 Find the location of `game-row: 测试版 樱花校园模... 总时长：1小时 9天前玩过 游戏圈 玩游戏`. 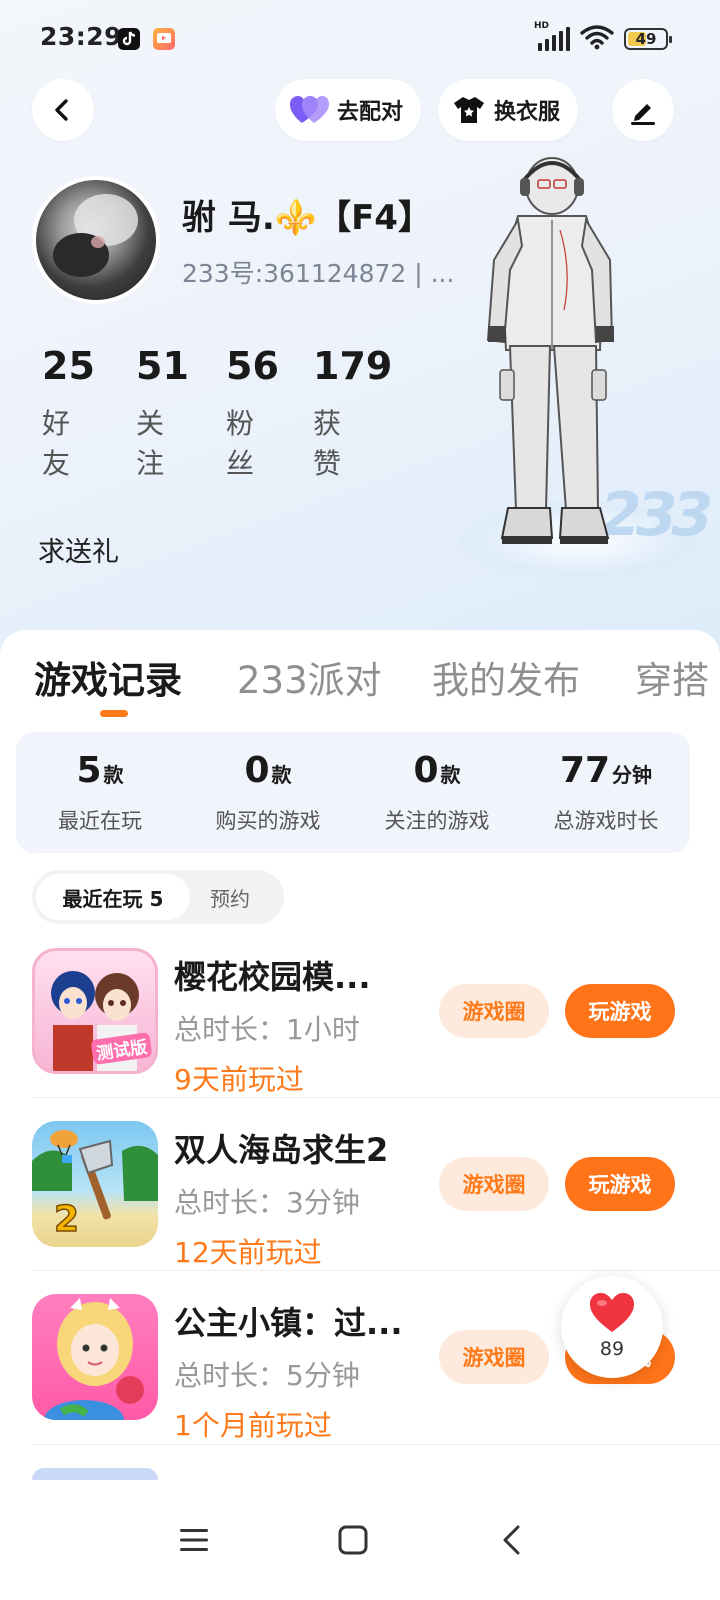

game-row: 测试版 樱花校园模... 总时长：1小时 9天前玩过 游戏圈 玩游戏 is located at coordinates (360, 1035).